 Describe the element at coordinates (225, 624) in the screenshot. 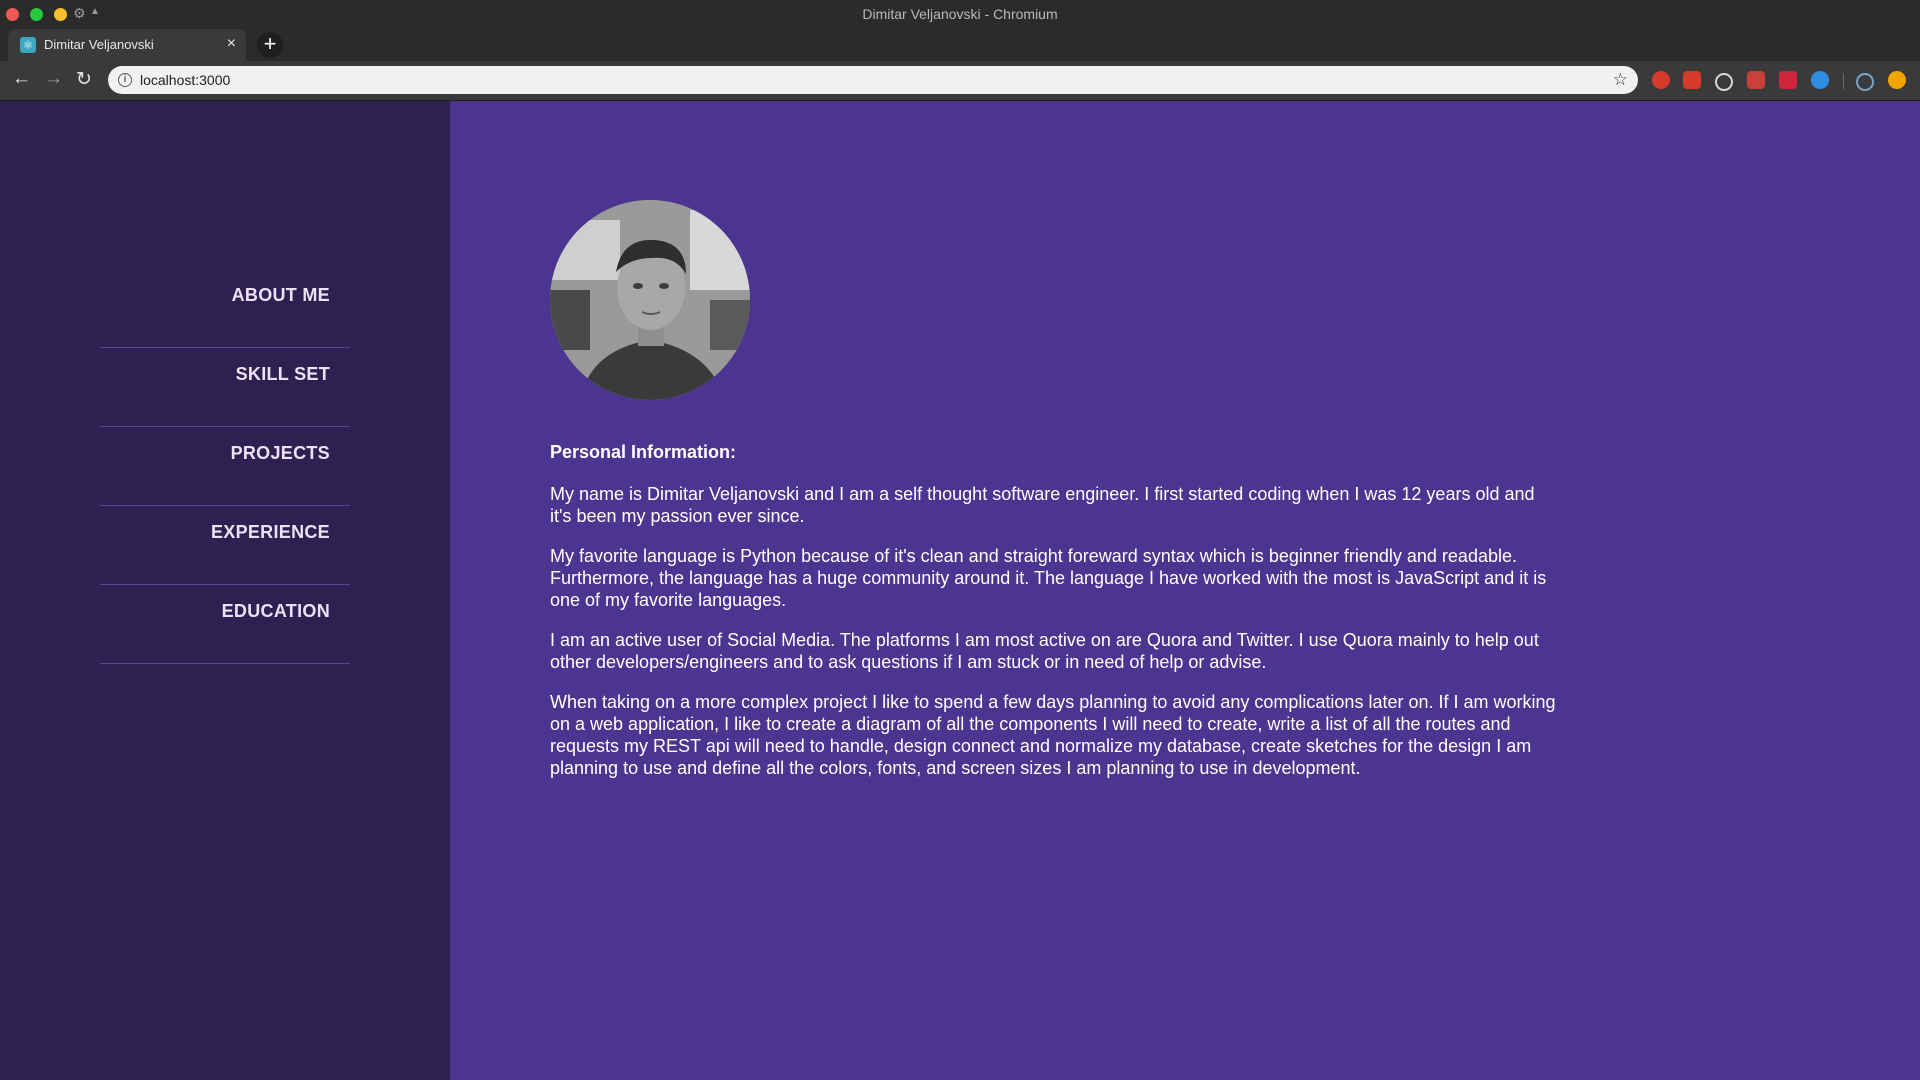

I see `sidebar-item-education: EDUCATION` at that location.